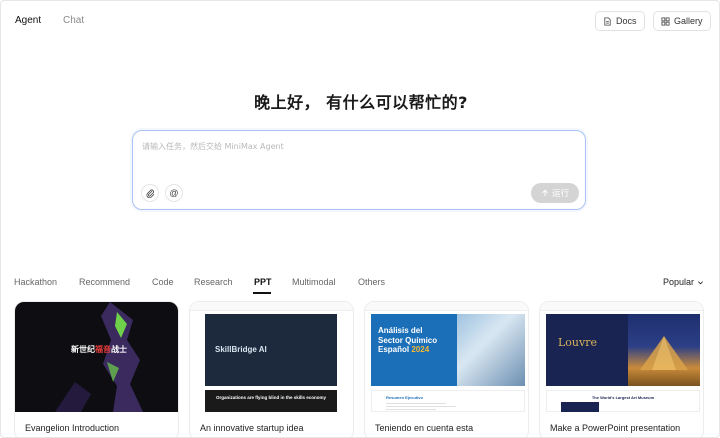 Image resolution: width=720 pixels, height=438 pixels. What do you see at coordinates (679, 282) in the screenshot?
I see `sort-selected: Popular` at bounding box center [679, 282].